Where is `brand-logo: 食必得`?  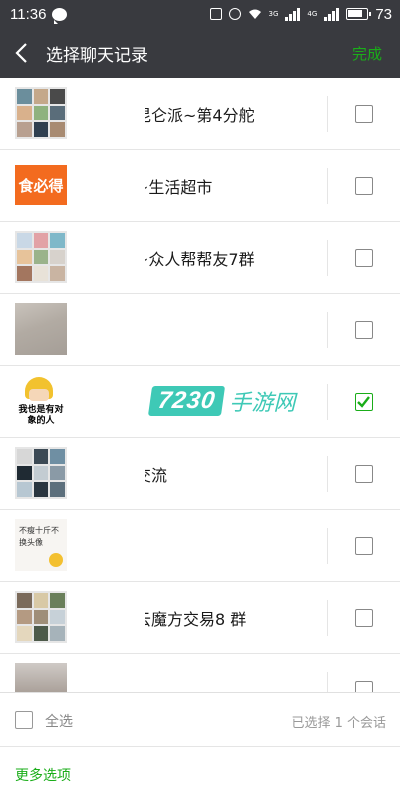 brand-logo: 食必得 is located at coordinates (41, 185).